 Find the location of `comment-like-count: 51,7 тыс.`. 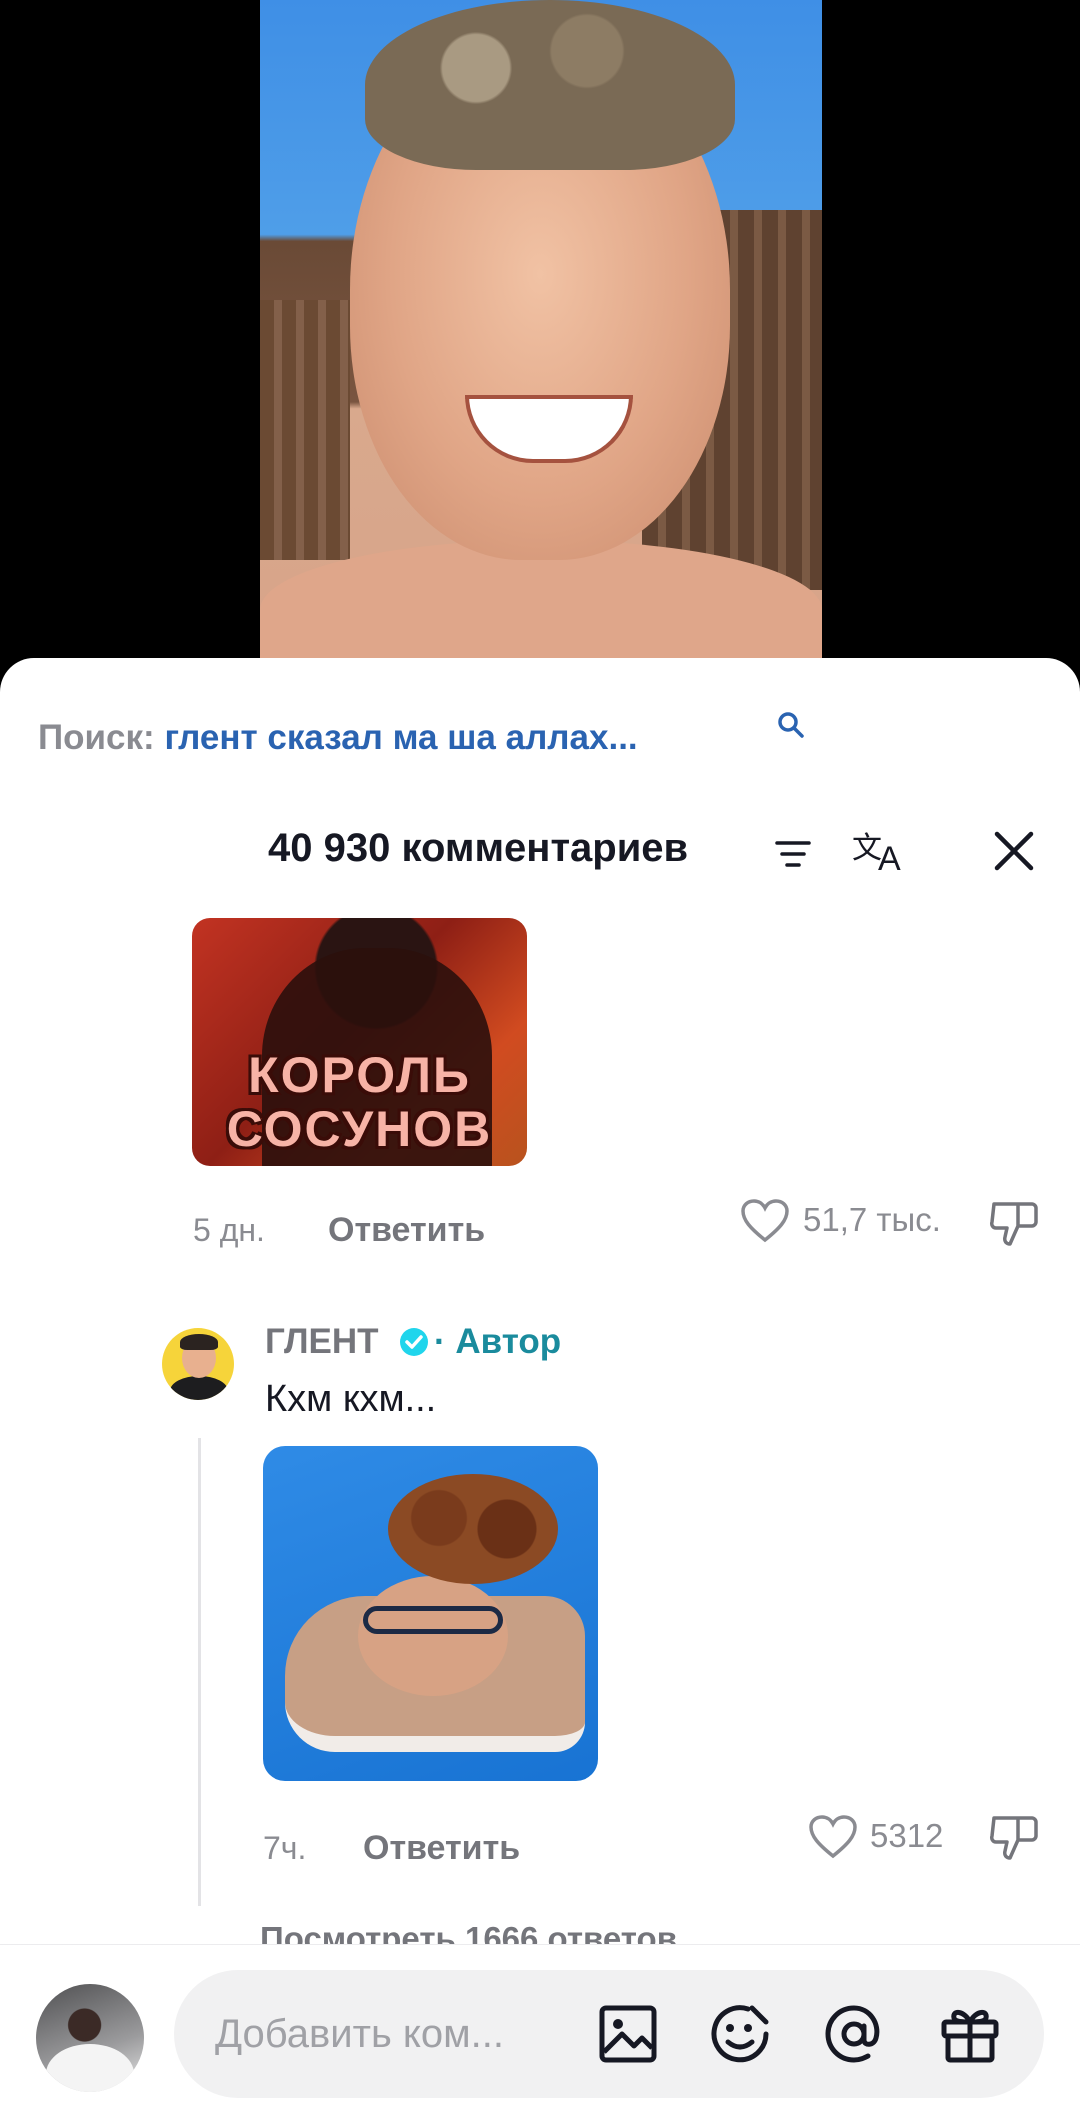

comment-like-count: 51,7 тыс. is located at coordinates (872, 1219).